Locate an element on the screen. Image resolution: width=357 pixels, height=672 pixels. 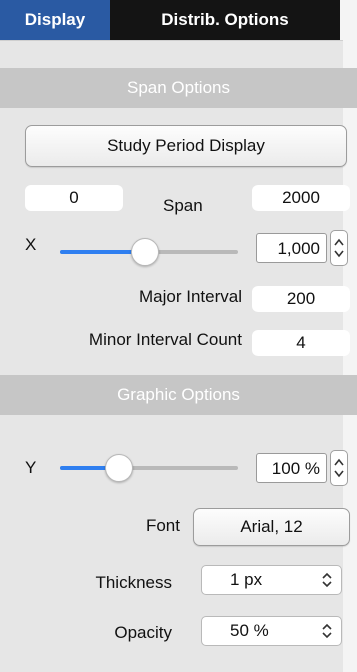
study-period-display-button: Study Period Display is located at coordinates (186, 146).